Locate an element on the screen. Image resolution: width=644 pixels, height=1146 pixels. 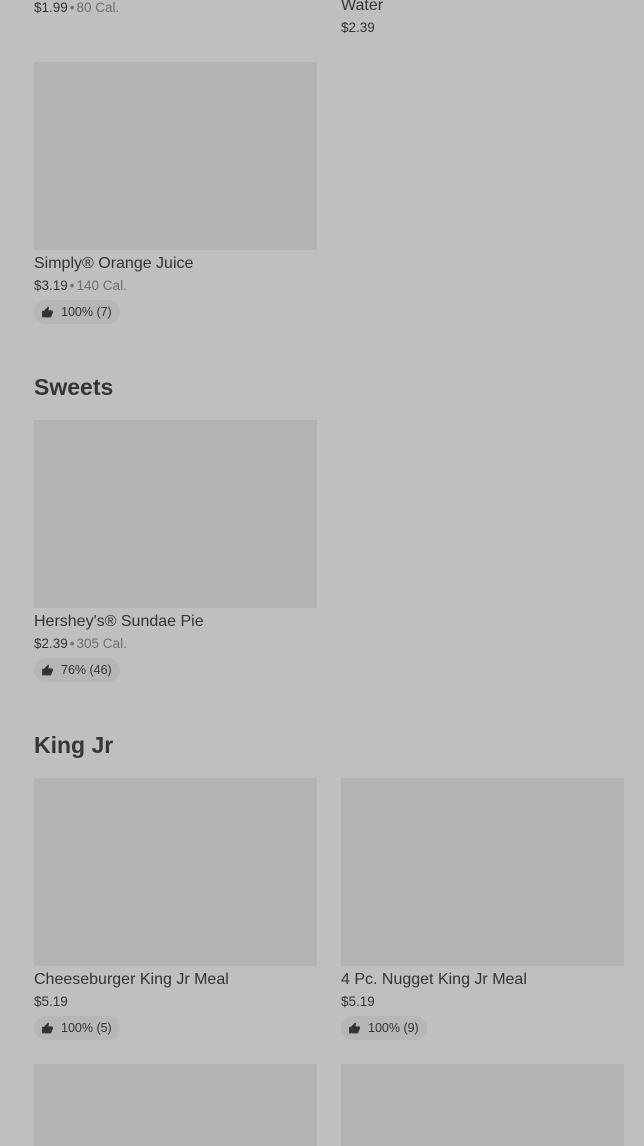
rating-badge: 76% (46) is located at coordinates (77, 670).